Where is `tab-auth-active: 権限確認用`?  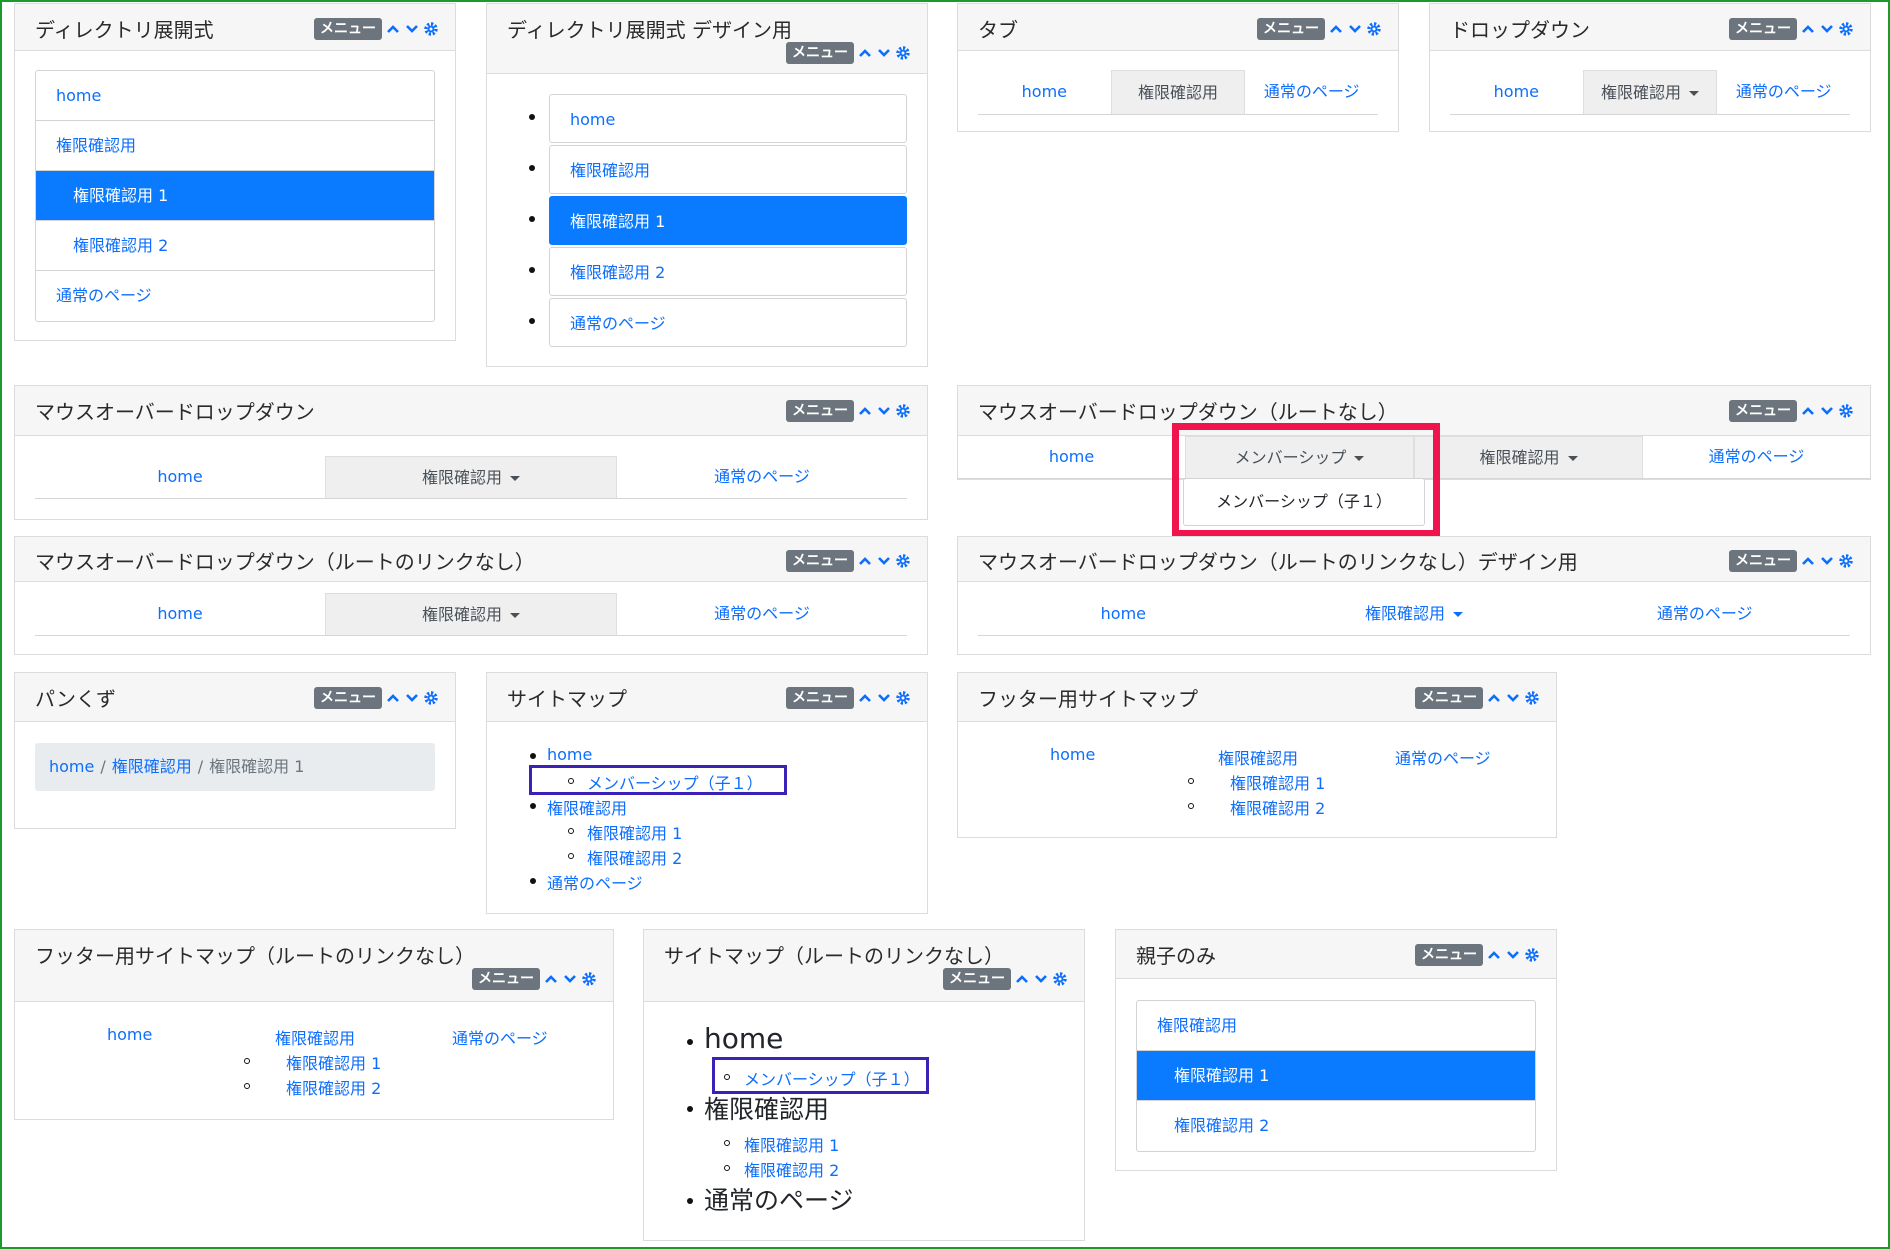 tab-auth-active: 権限確認用 is located at coordinates (1178, 92).